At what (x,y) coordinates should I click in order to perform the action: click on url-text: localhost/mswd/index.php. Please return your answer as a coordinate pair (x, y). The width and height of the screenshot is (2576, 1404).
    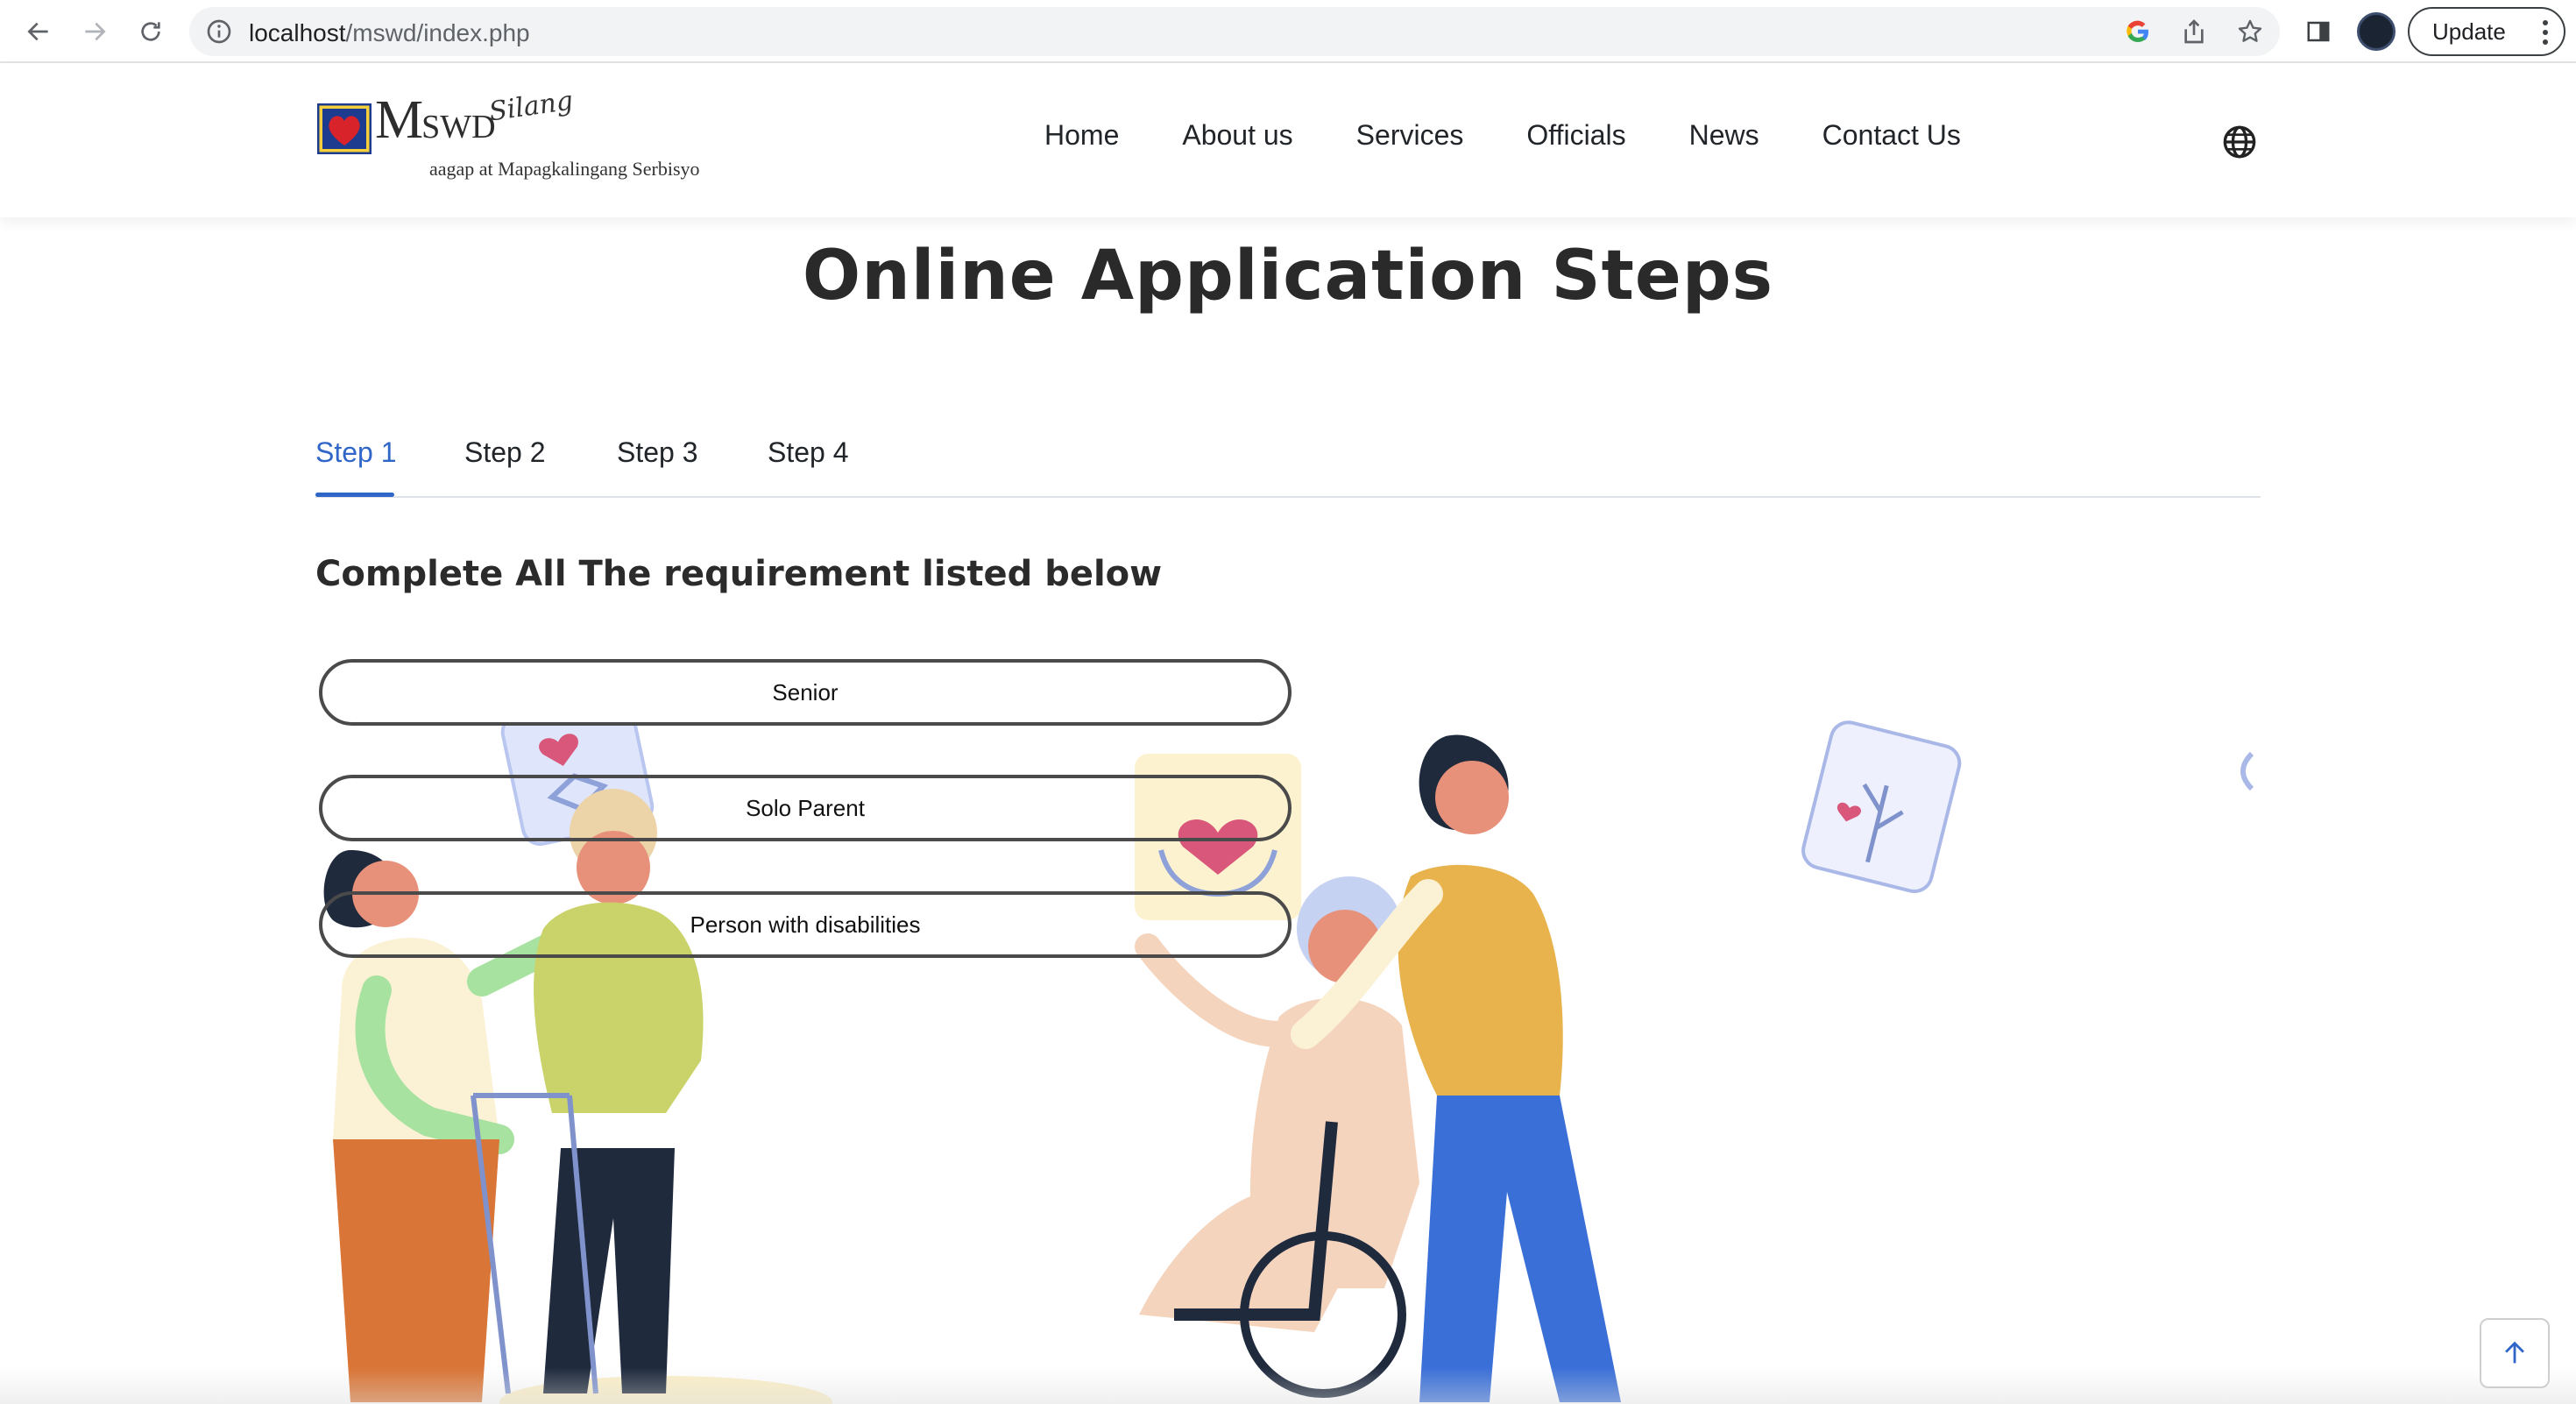
    Looking at the image, I should click on (389, 33).